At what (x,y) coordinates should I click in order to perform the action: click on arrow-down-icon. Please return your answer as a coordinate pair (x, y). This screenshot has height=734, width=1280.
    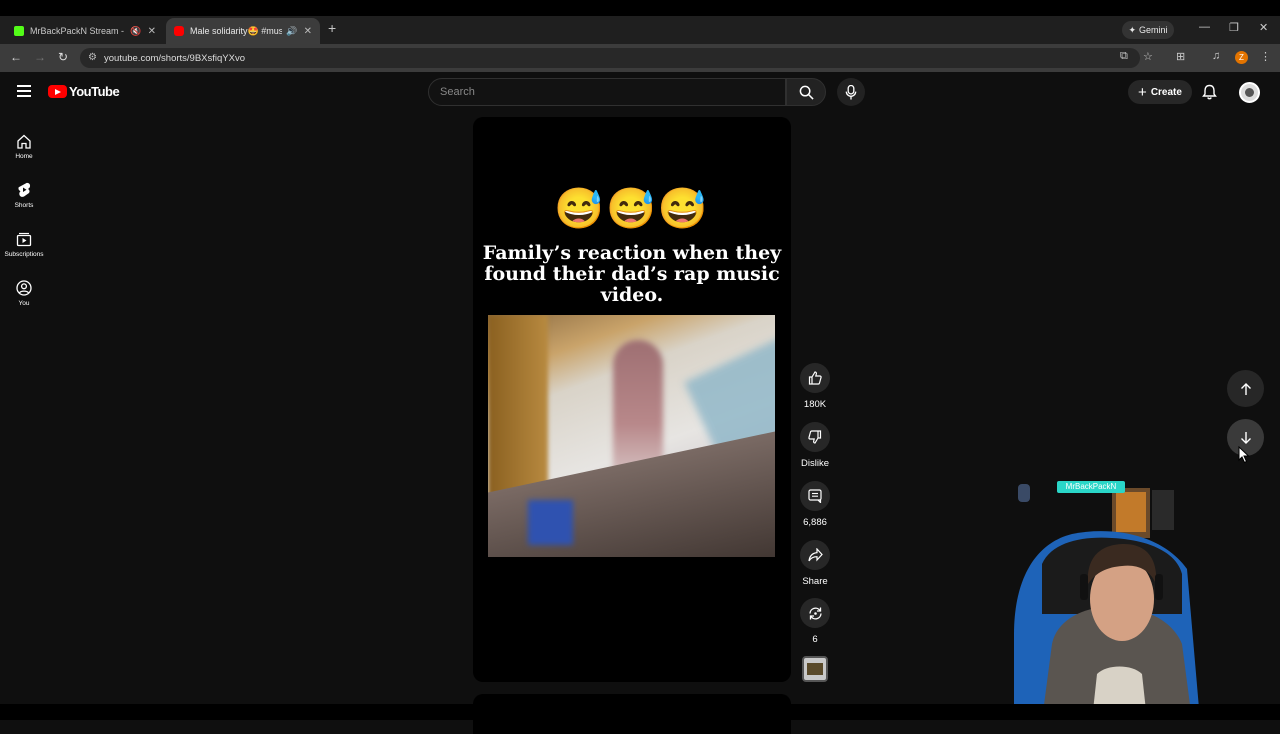
    Looking at the image, I should click on (1245, 437).